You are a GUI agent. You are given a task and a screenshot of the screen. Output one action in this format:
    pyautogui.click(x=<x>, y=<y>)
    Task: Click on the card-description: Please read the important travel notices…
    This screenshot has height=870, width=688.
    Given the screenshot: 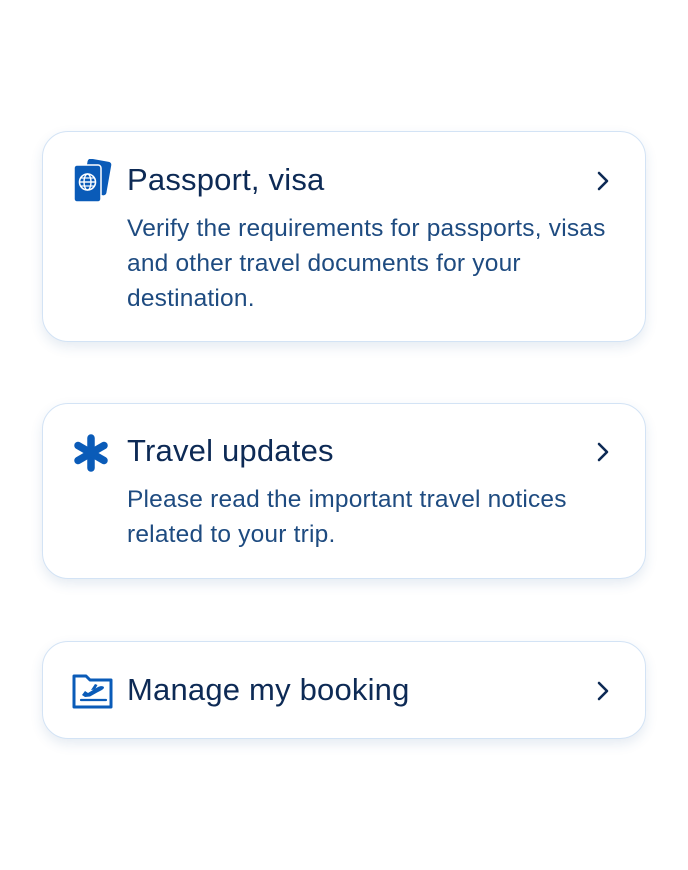 What is the action you would take?
    pyautogui.click(x=347, y=517)
    